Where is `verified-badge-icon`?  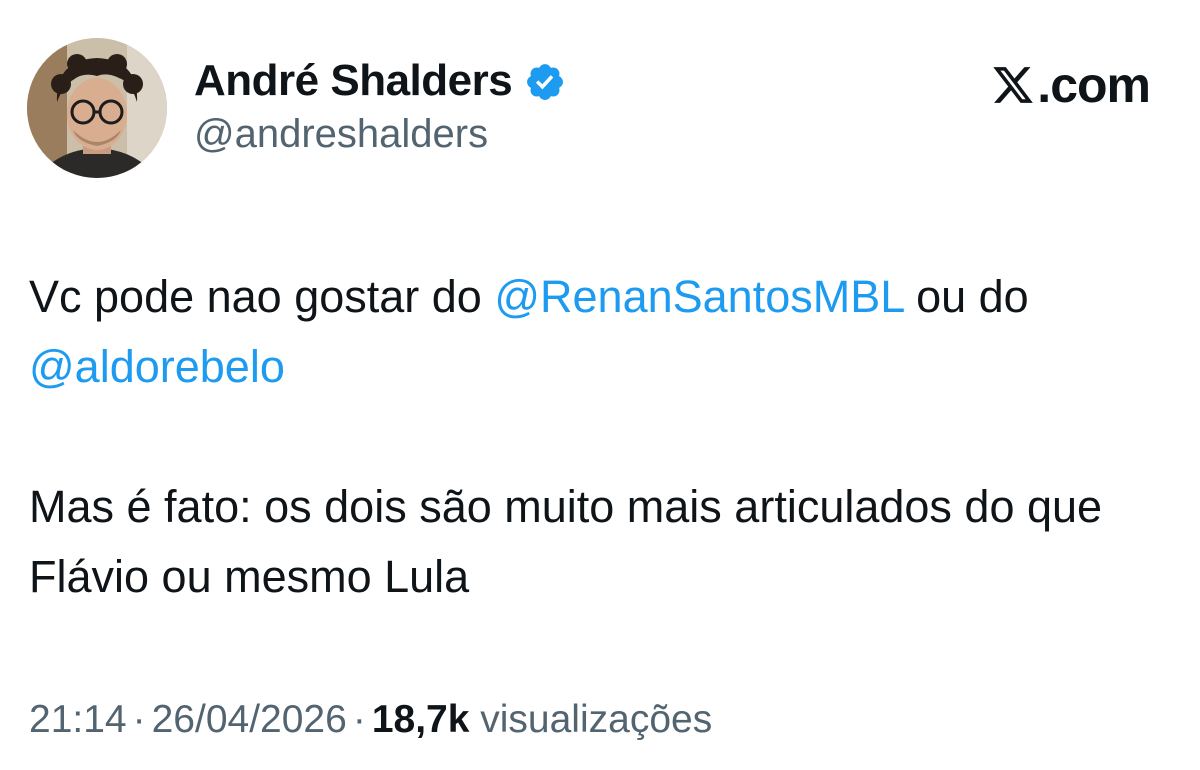 verified-badge-icon is located at coordinates (545, 82).